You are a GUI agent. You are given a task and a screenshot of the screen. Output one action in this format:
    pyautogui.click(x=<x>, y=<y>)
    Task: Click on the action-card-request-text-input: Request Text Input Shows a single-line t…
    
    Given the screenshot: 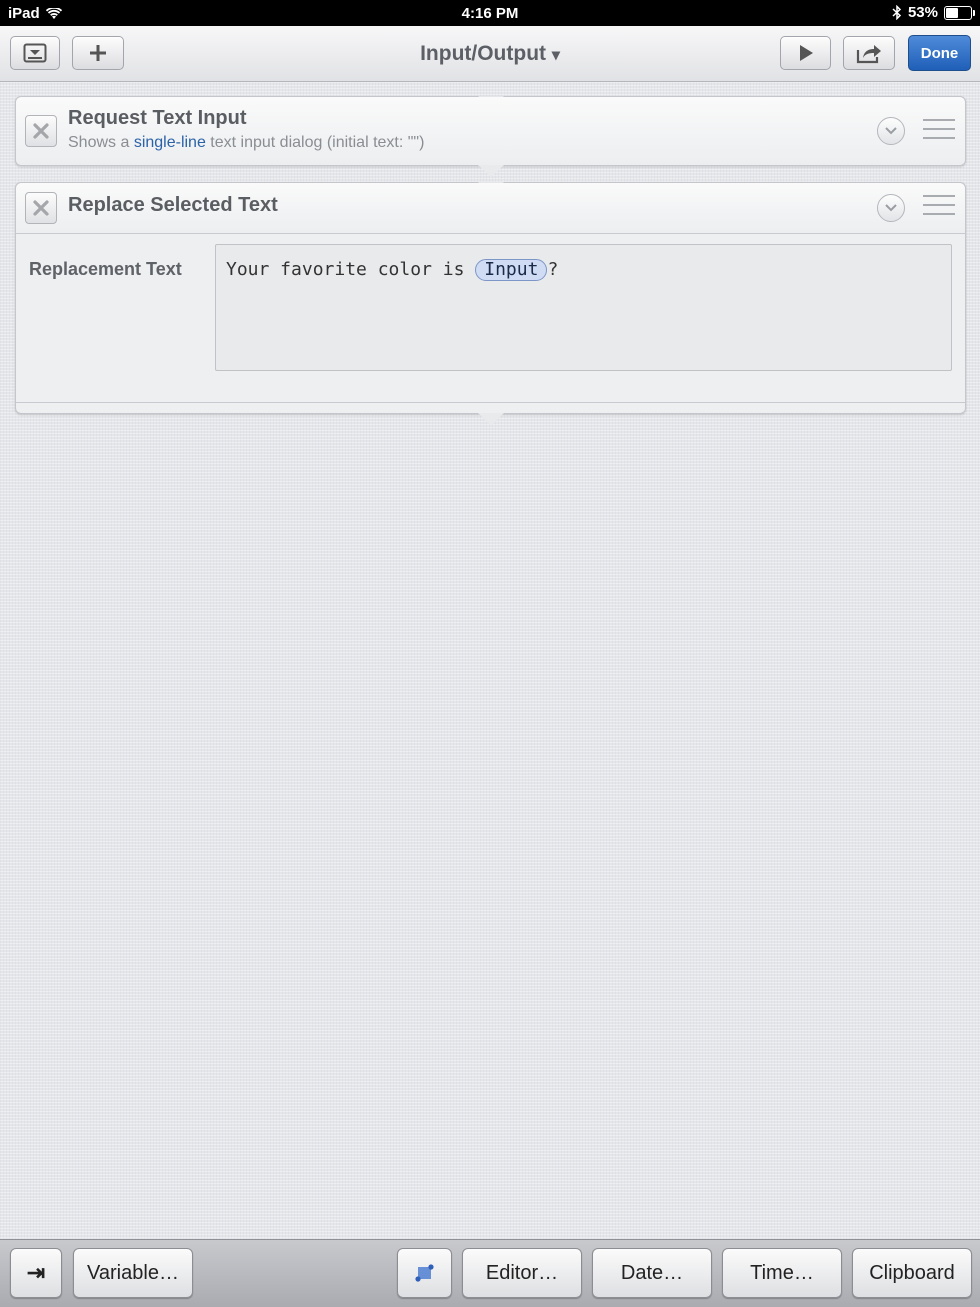 What is the action you would take?
    pyautogui.click(x=490, y=136)
    